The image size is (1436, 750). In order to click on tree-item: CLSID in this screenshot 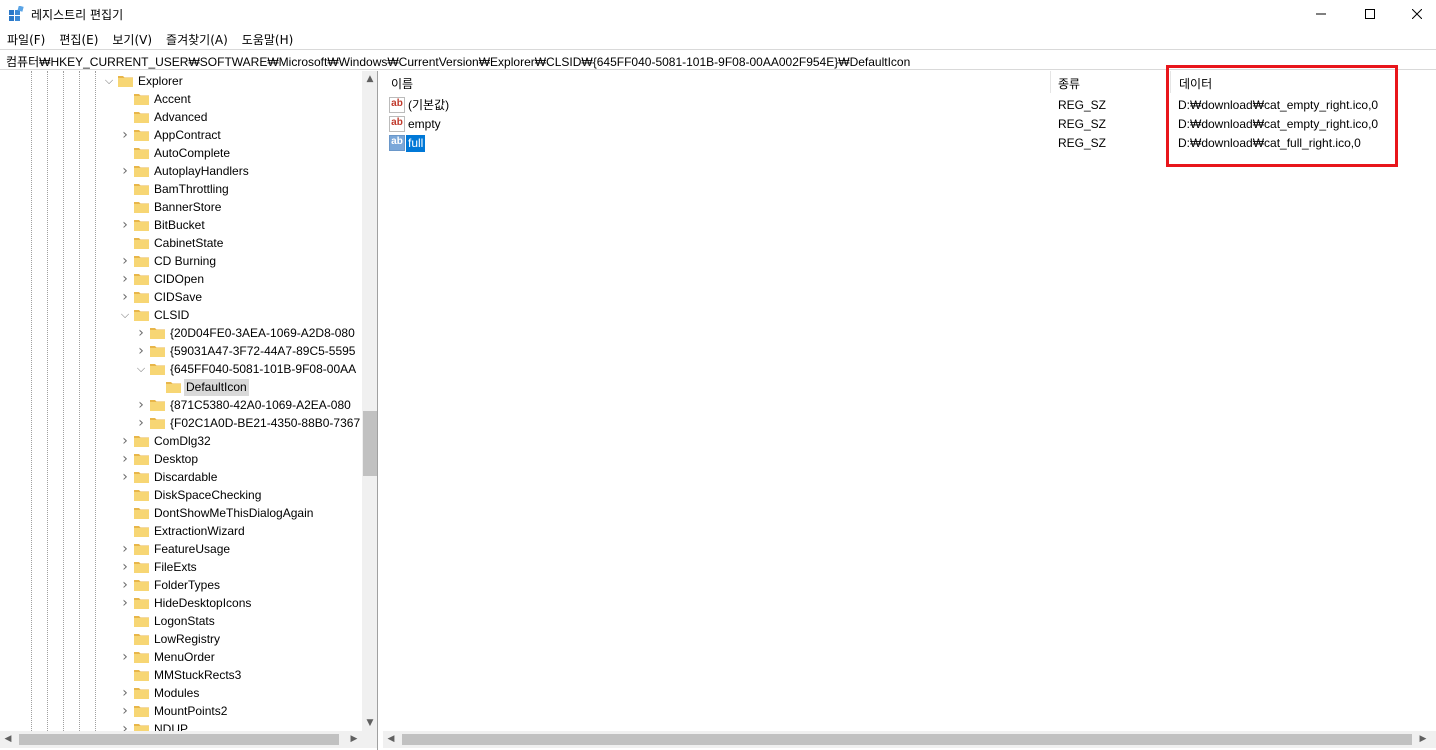, I will do `click(162, 315)`.